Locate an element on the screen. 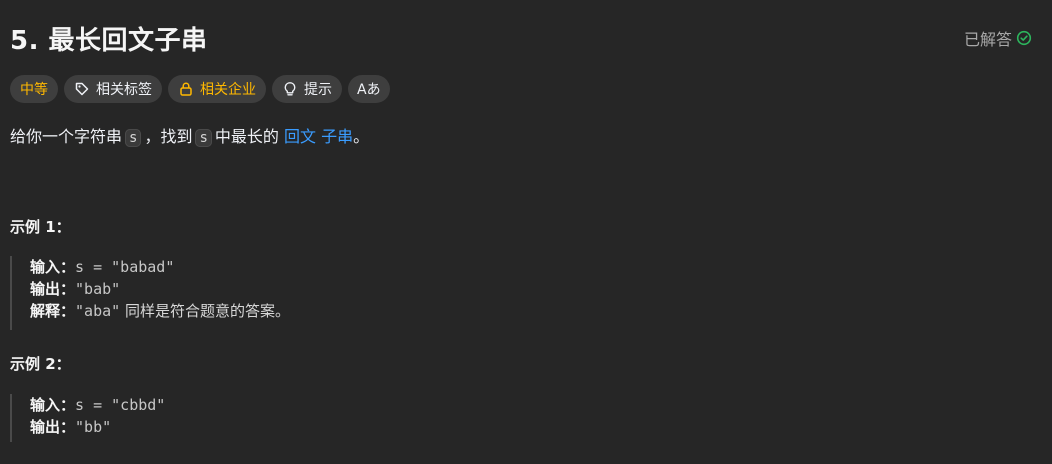  hint-label: 提示 is located at coordinates (318, 90).